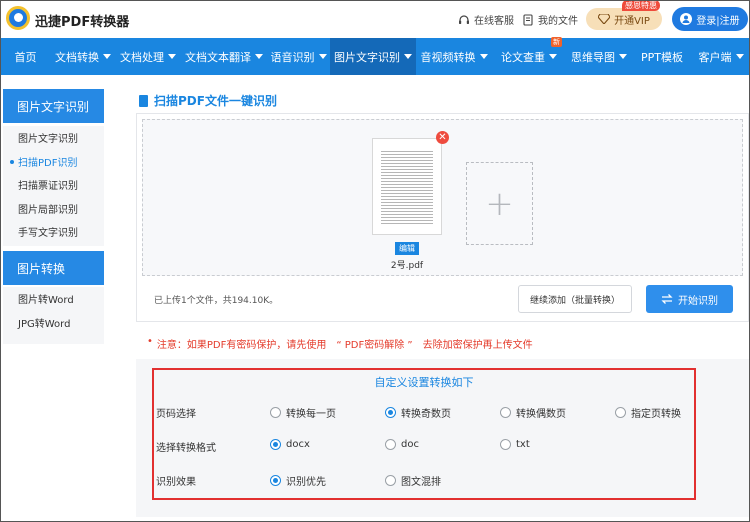 This screenshot has height=522, width=750. I want to click on sidebar-item: 扫描票证识别, so click(53, 185).